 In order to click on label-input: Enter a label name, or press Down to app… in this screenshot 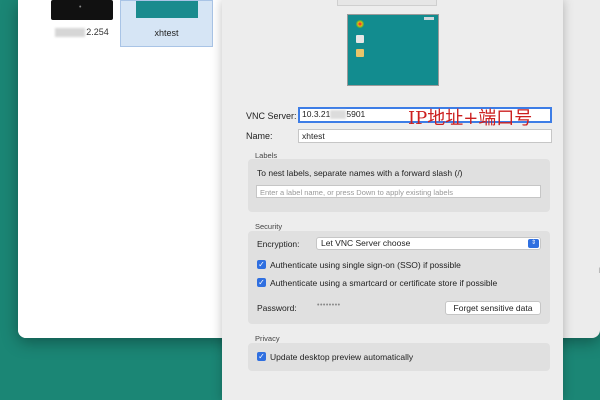, I will do `click(398, 191)`.